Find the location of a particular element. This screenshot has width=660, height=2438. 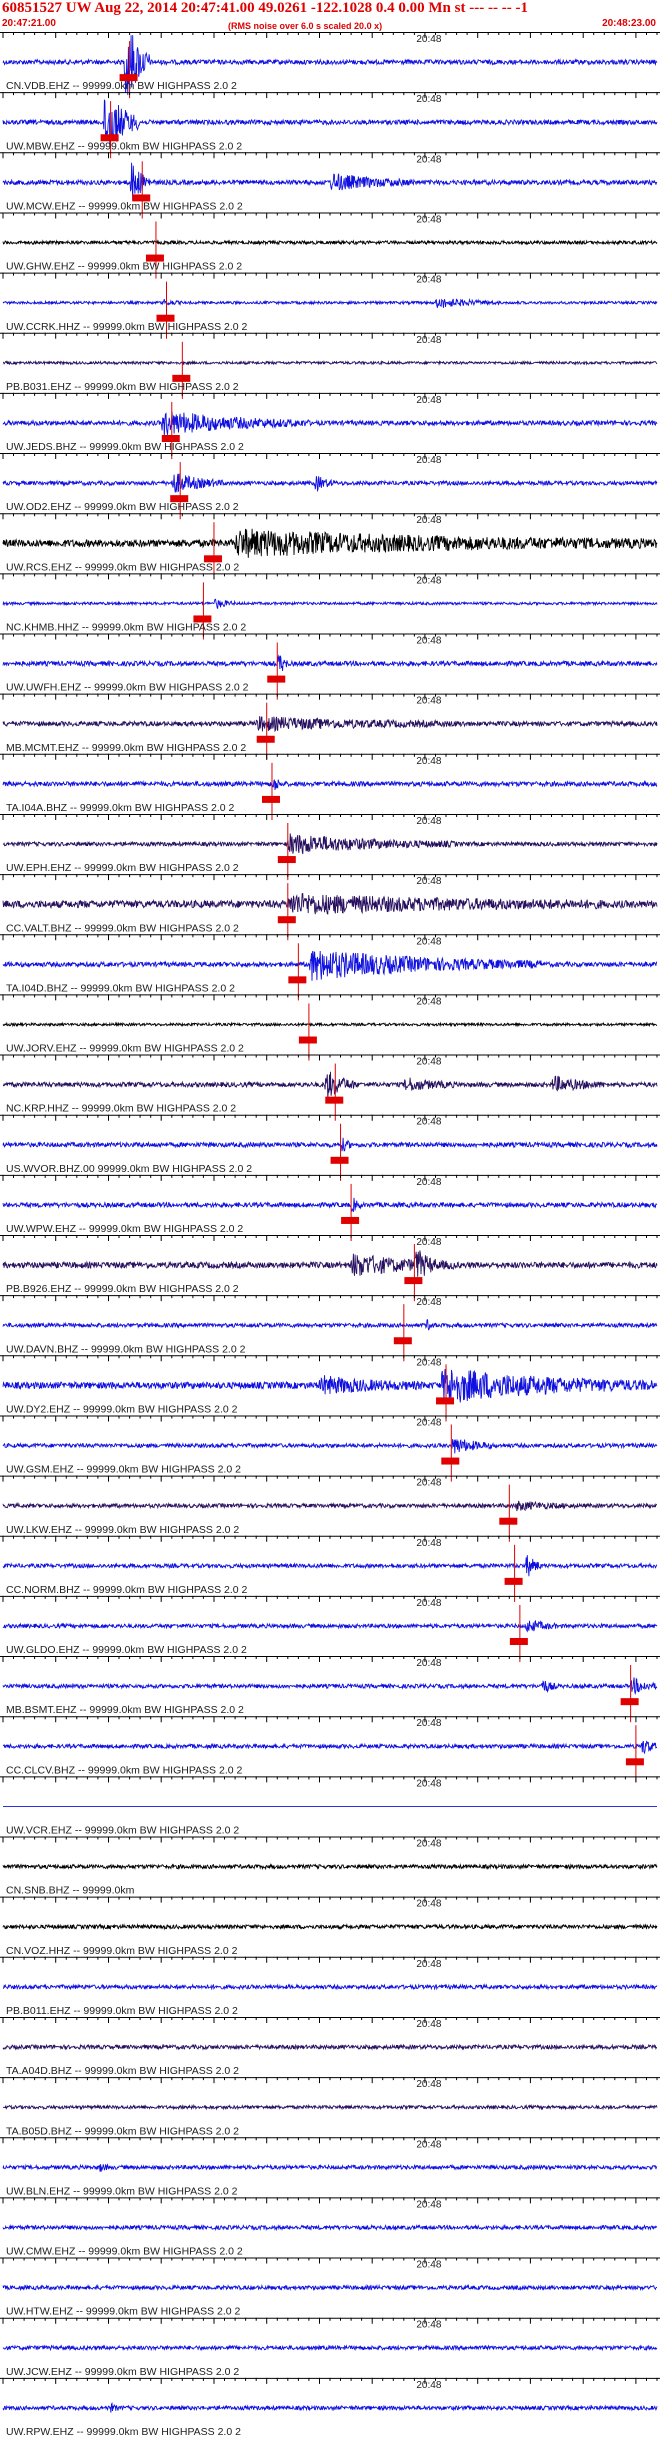

trace-row: 20:48 CN.SNB.BHZ -- 99999.0km is located at coordinates (330, 1866).